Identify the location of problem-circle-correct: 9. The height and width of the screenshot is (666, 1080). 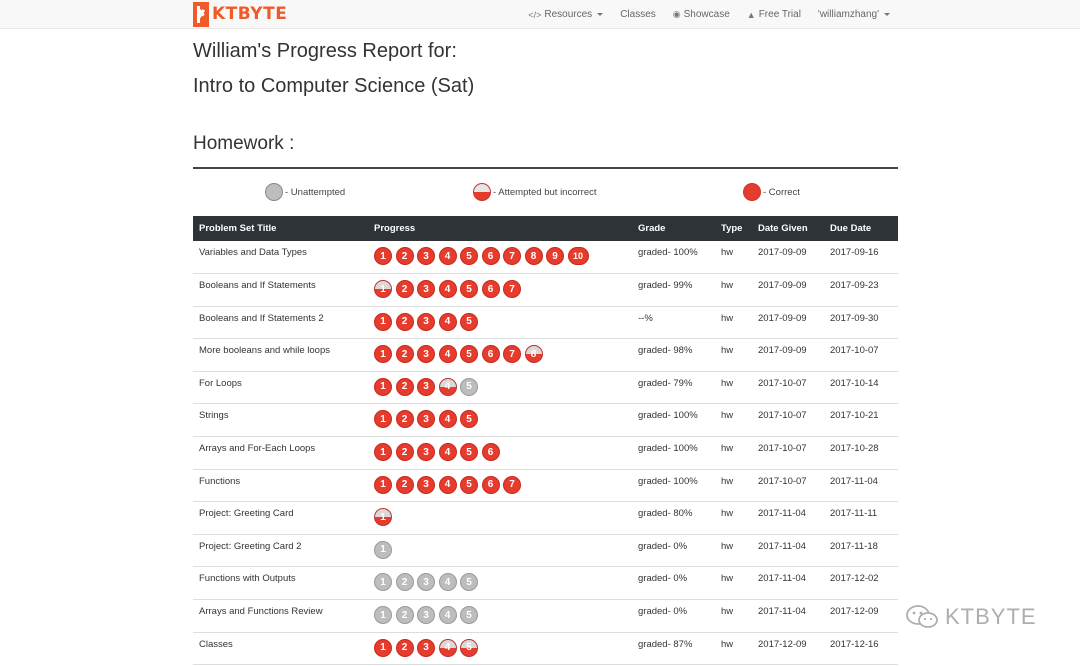
(555, 256).